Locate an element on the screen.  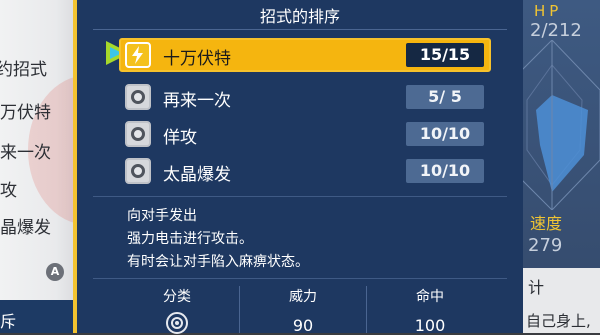
background-item: 万伏特 is located at coordinates (25, 113).